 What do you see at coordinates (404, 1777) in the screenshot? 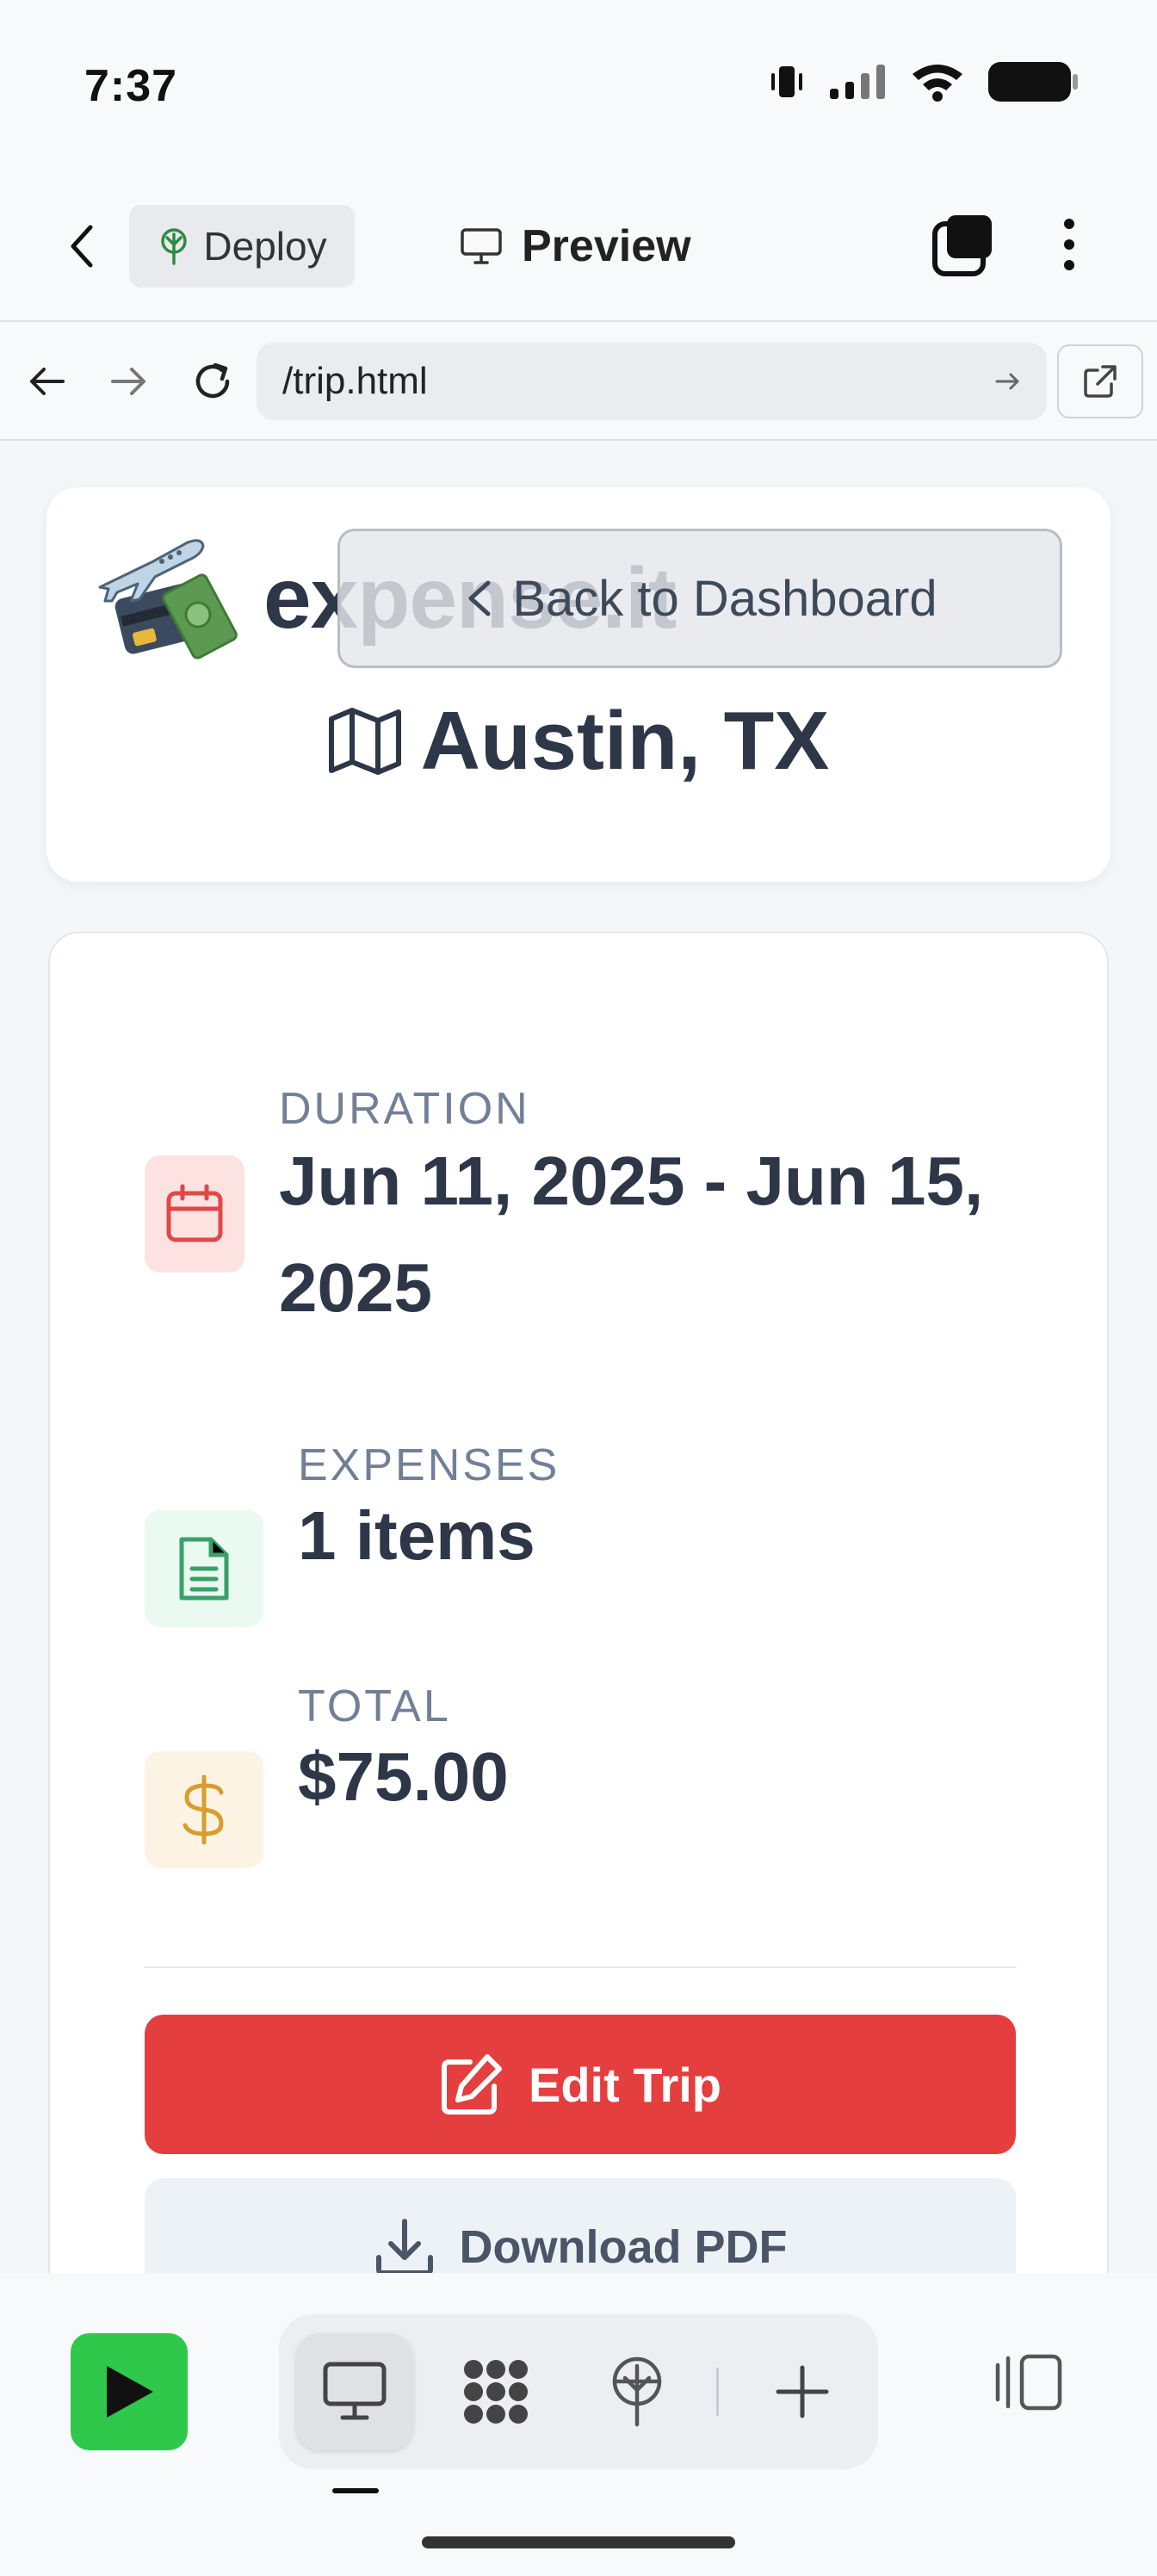
I see `total-value: $75.00` at bounding box center [404, 1777].